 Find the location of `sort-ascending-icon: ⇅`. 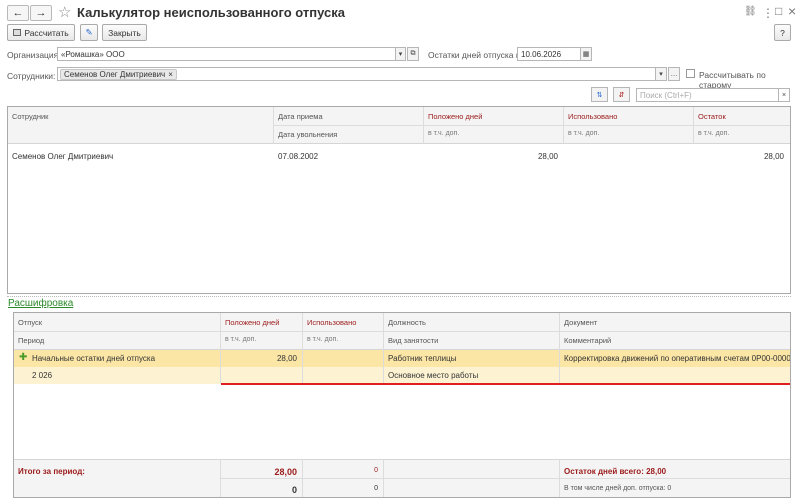

sort-ascending-icon: ⇅ is located at coordinates (599, 95).